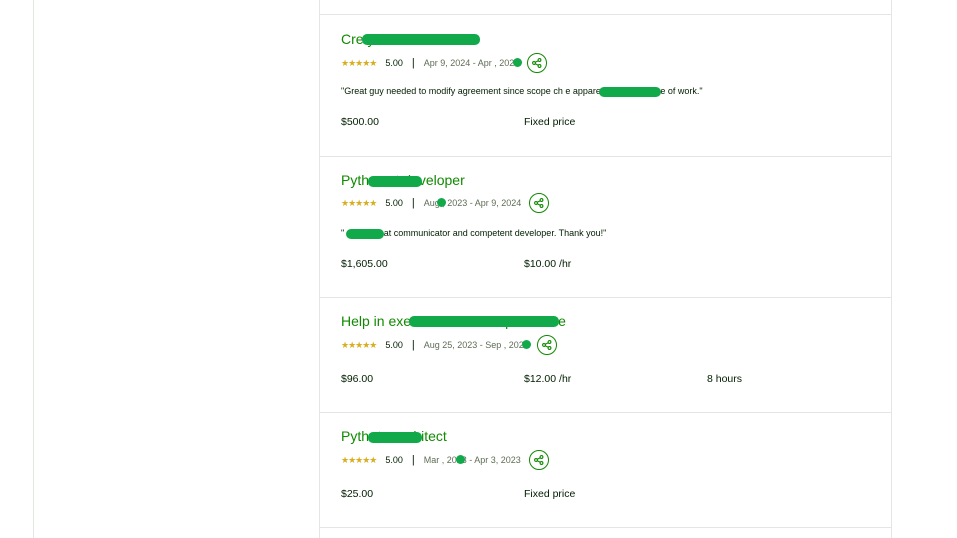 Image resolution: width=957 pixels, height=538 pixels. What do you see at coordinates (33, 269) in the screenshot?
I see `sidebar-divider` at bounding box center [33, 269].